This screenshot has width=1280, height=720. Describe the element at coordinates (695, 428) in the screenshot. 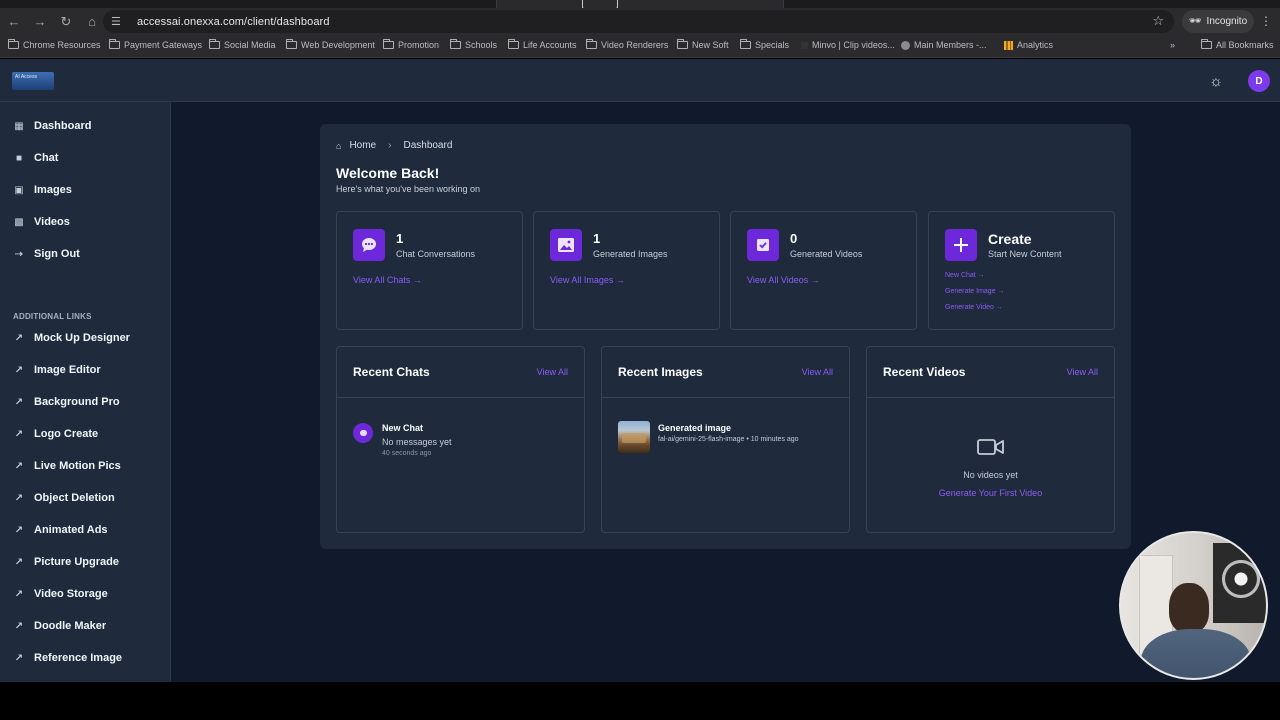

I see `item-title: Generated image` at that location.